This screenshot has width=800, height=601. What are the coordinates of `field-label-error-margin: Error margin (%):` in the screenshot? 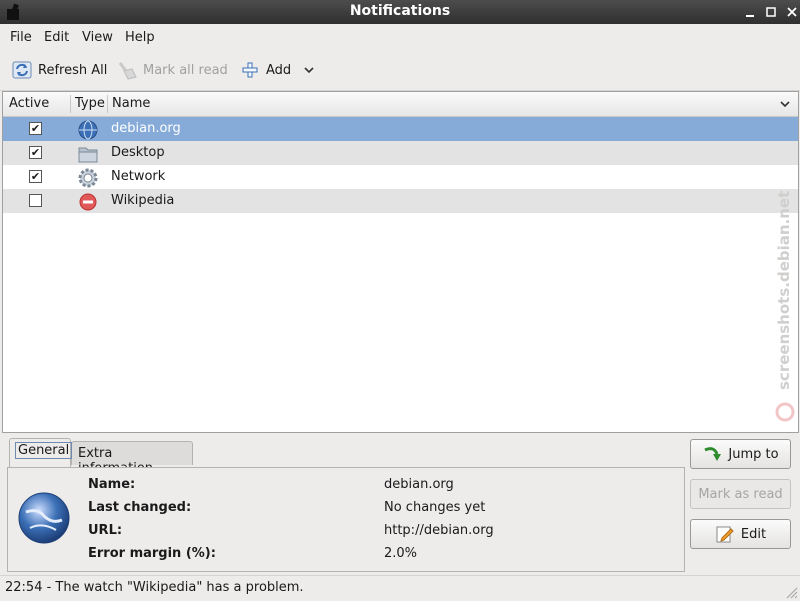 It's located at (152, 553).